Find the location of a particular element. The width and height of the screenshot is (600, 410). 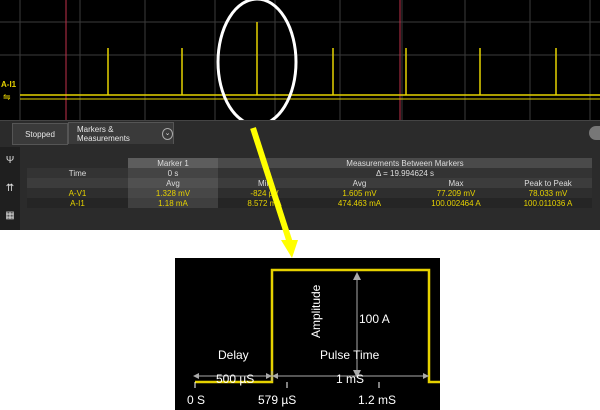

tick-label-579: 579 µS is located at coordinates (277, 400).